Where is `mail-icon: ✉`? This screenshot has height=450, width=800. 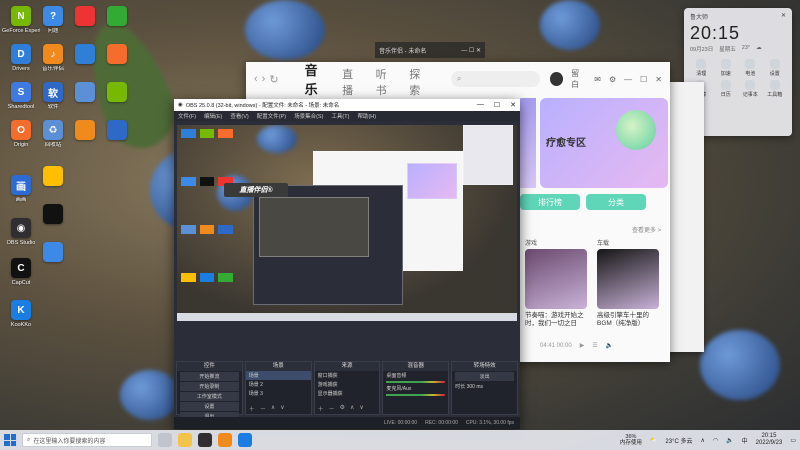
mail-icon: ✉ is located at coordinates (597, 79).